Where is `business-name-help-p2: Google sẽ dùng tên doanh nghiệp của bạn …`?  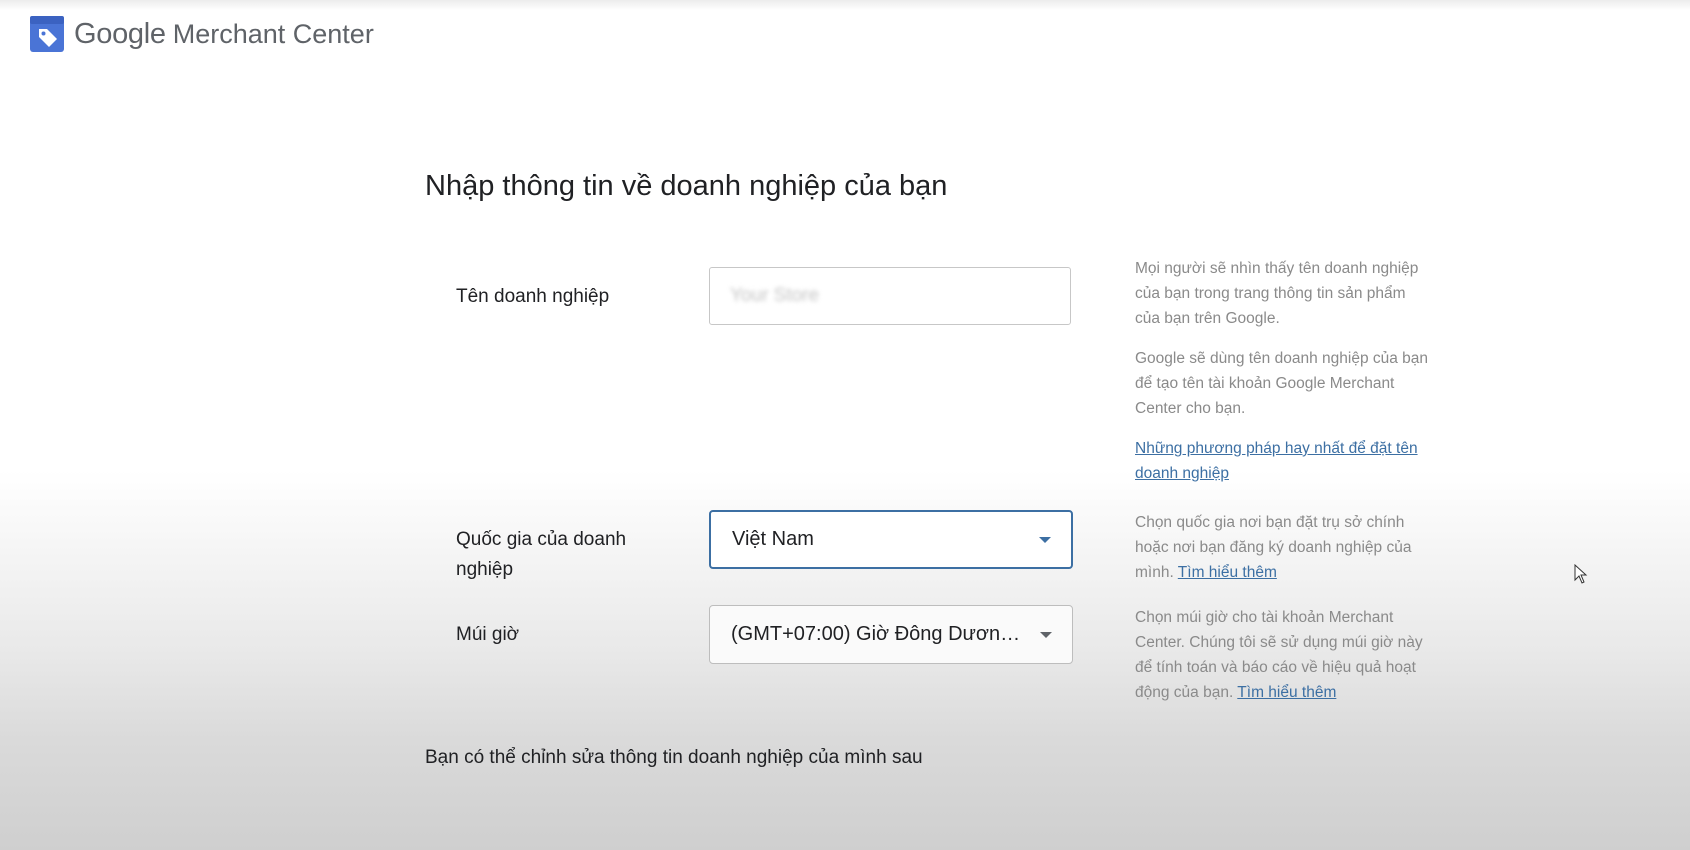
business-name-help-p2: Google sẽ dùng tên doanh nghiệp của bạn … is located at coordinates (1282, 383).